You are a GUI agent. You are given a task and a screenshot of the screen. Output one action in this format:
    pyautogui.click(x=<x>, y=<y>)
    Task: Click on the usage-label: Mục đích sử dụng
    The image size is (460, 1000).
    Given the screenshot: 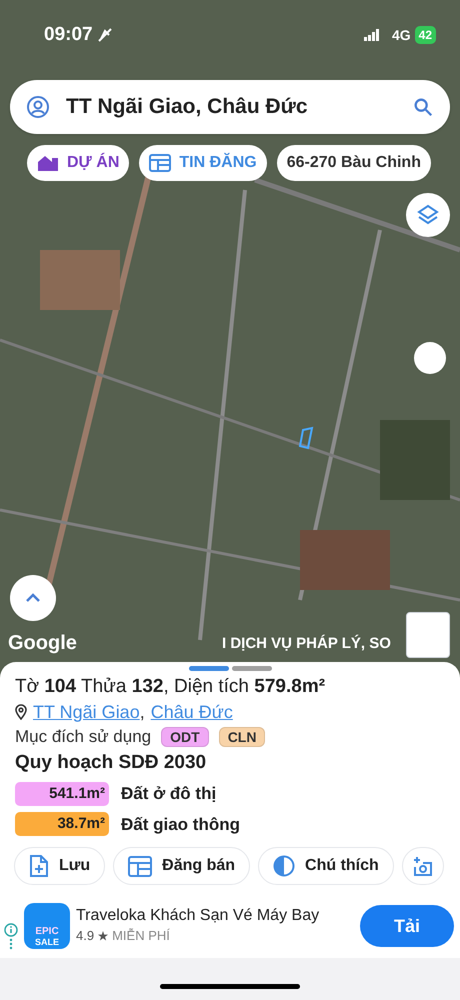 What is the action you would take?
    pyautogui.click(x=83, y=737)
    